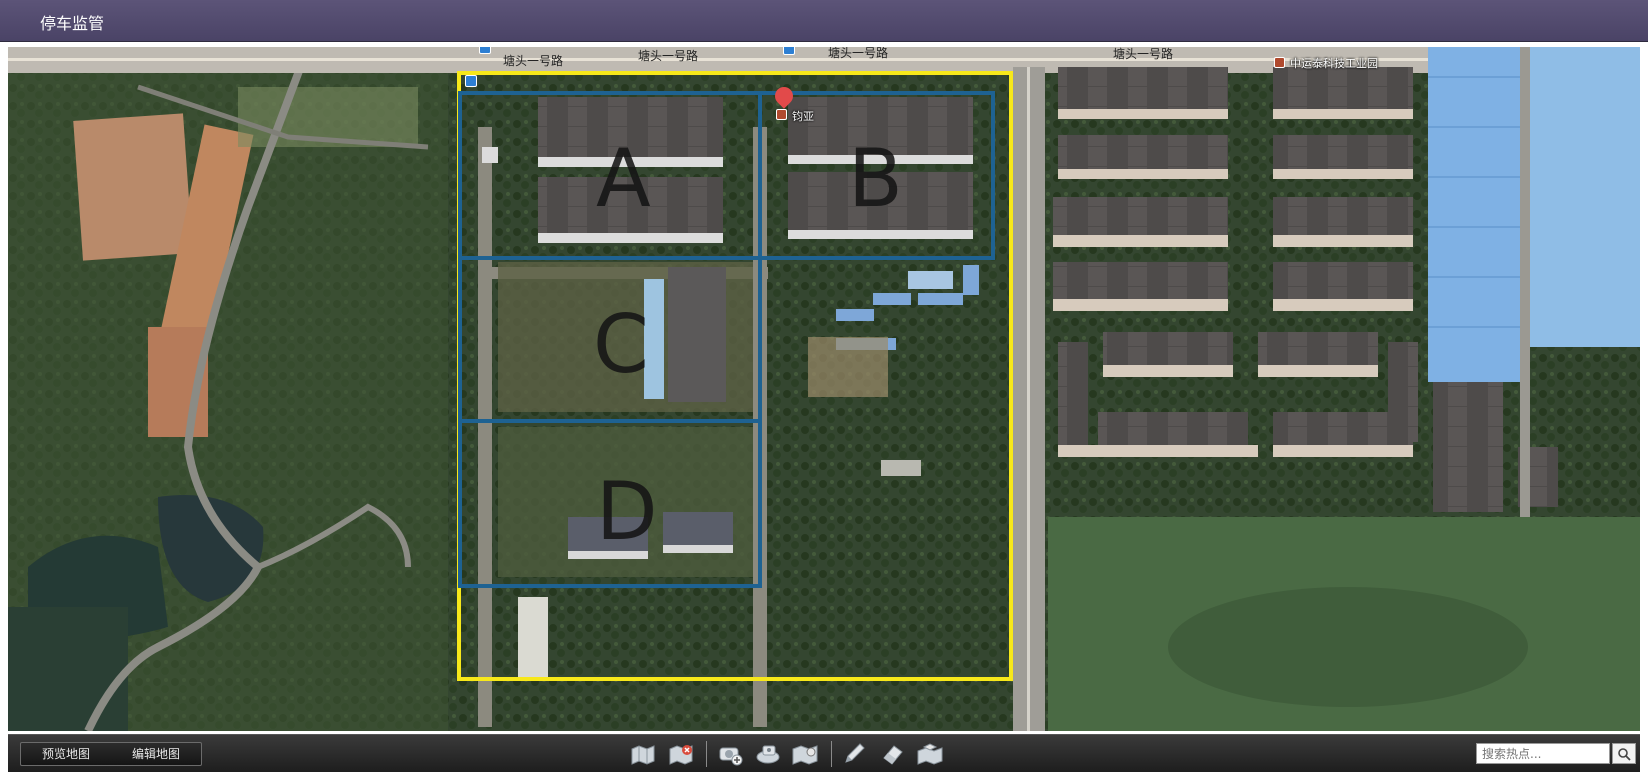 Image resolution: width=1648 pixels, height=778 pixels. I want to click on map-layers-button, so click(931, 754).